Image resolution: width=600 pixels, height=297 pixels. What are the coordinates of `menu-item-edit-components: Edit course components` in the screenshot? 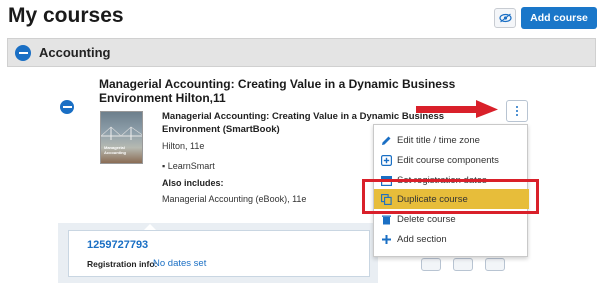 It's located at (451, 160).